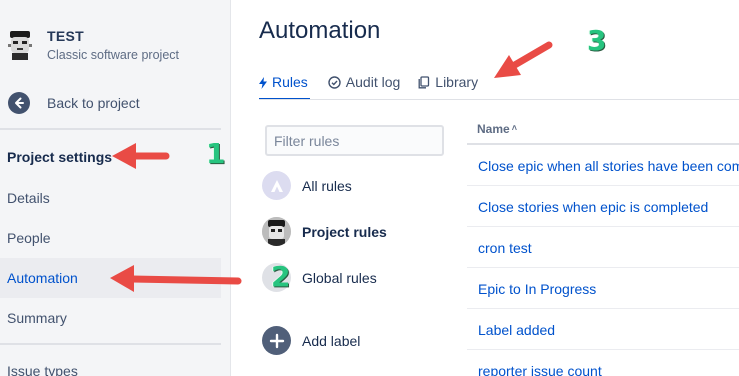  What do you see at coordinates (281, 276) in the screenshot?
I see `annotation-number-2: 2` at bounding box center [281, 276].